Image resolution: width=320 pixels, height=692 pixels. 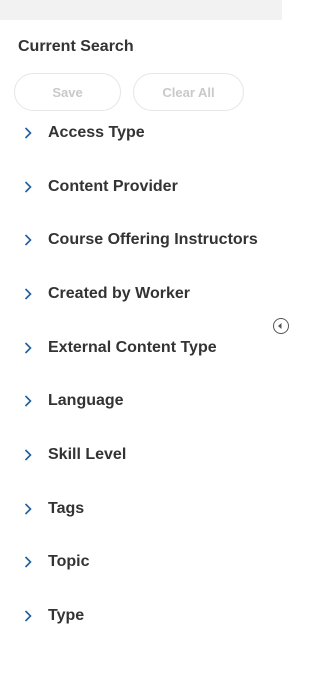 I want to click on collapse-arrow-icon, so click(x=280, y=326).